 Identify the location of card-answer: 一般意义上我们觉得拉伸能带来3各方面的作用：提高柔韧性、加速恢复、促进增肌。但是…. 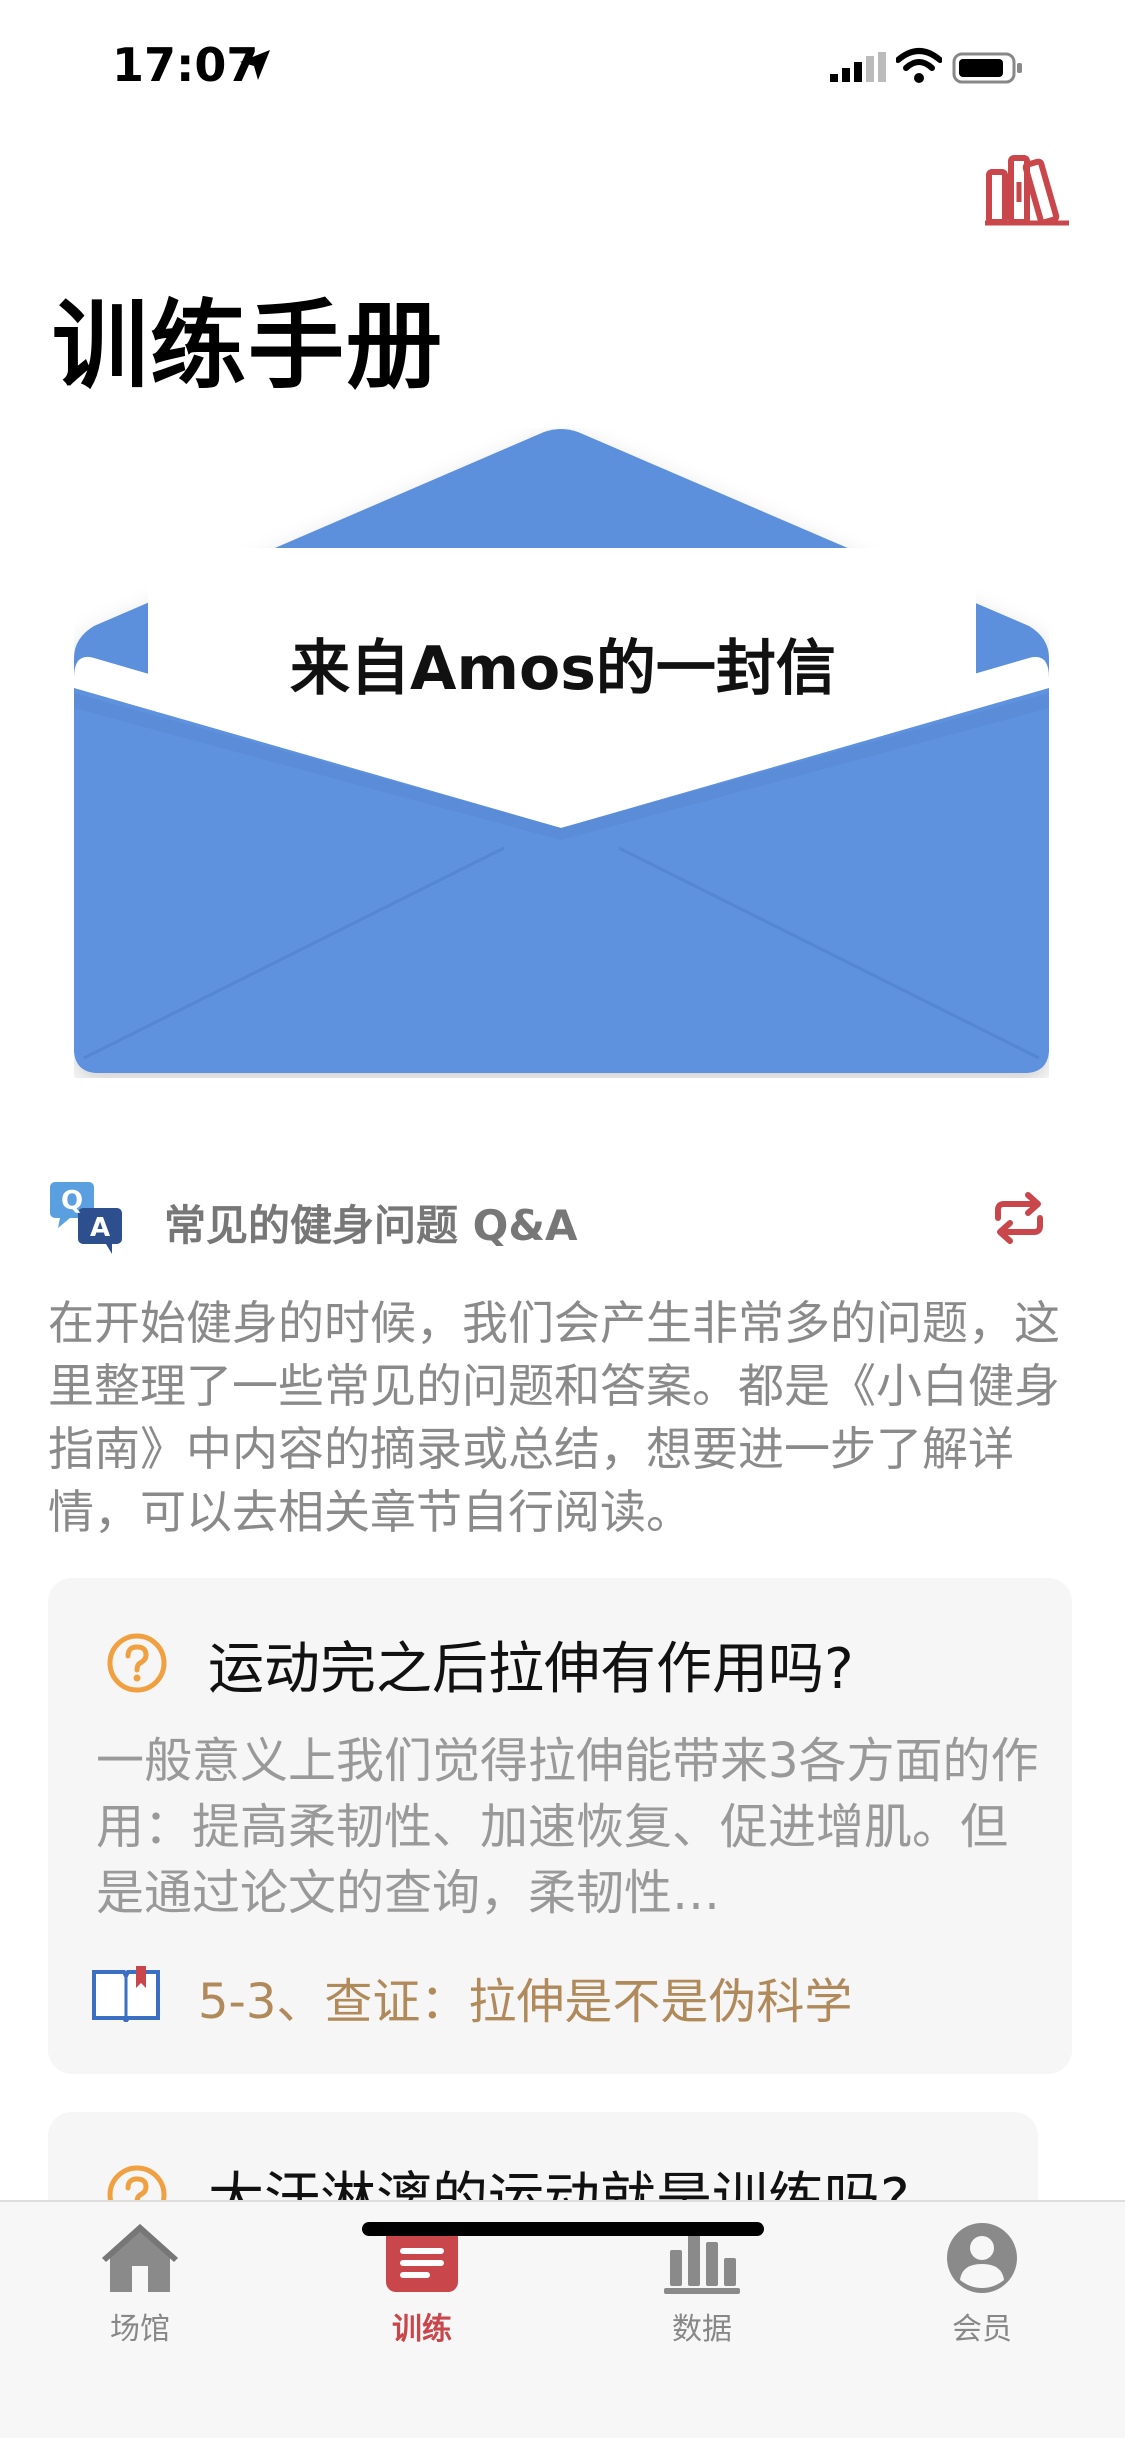
(567, 1827).